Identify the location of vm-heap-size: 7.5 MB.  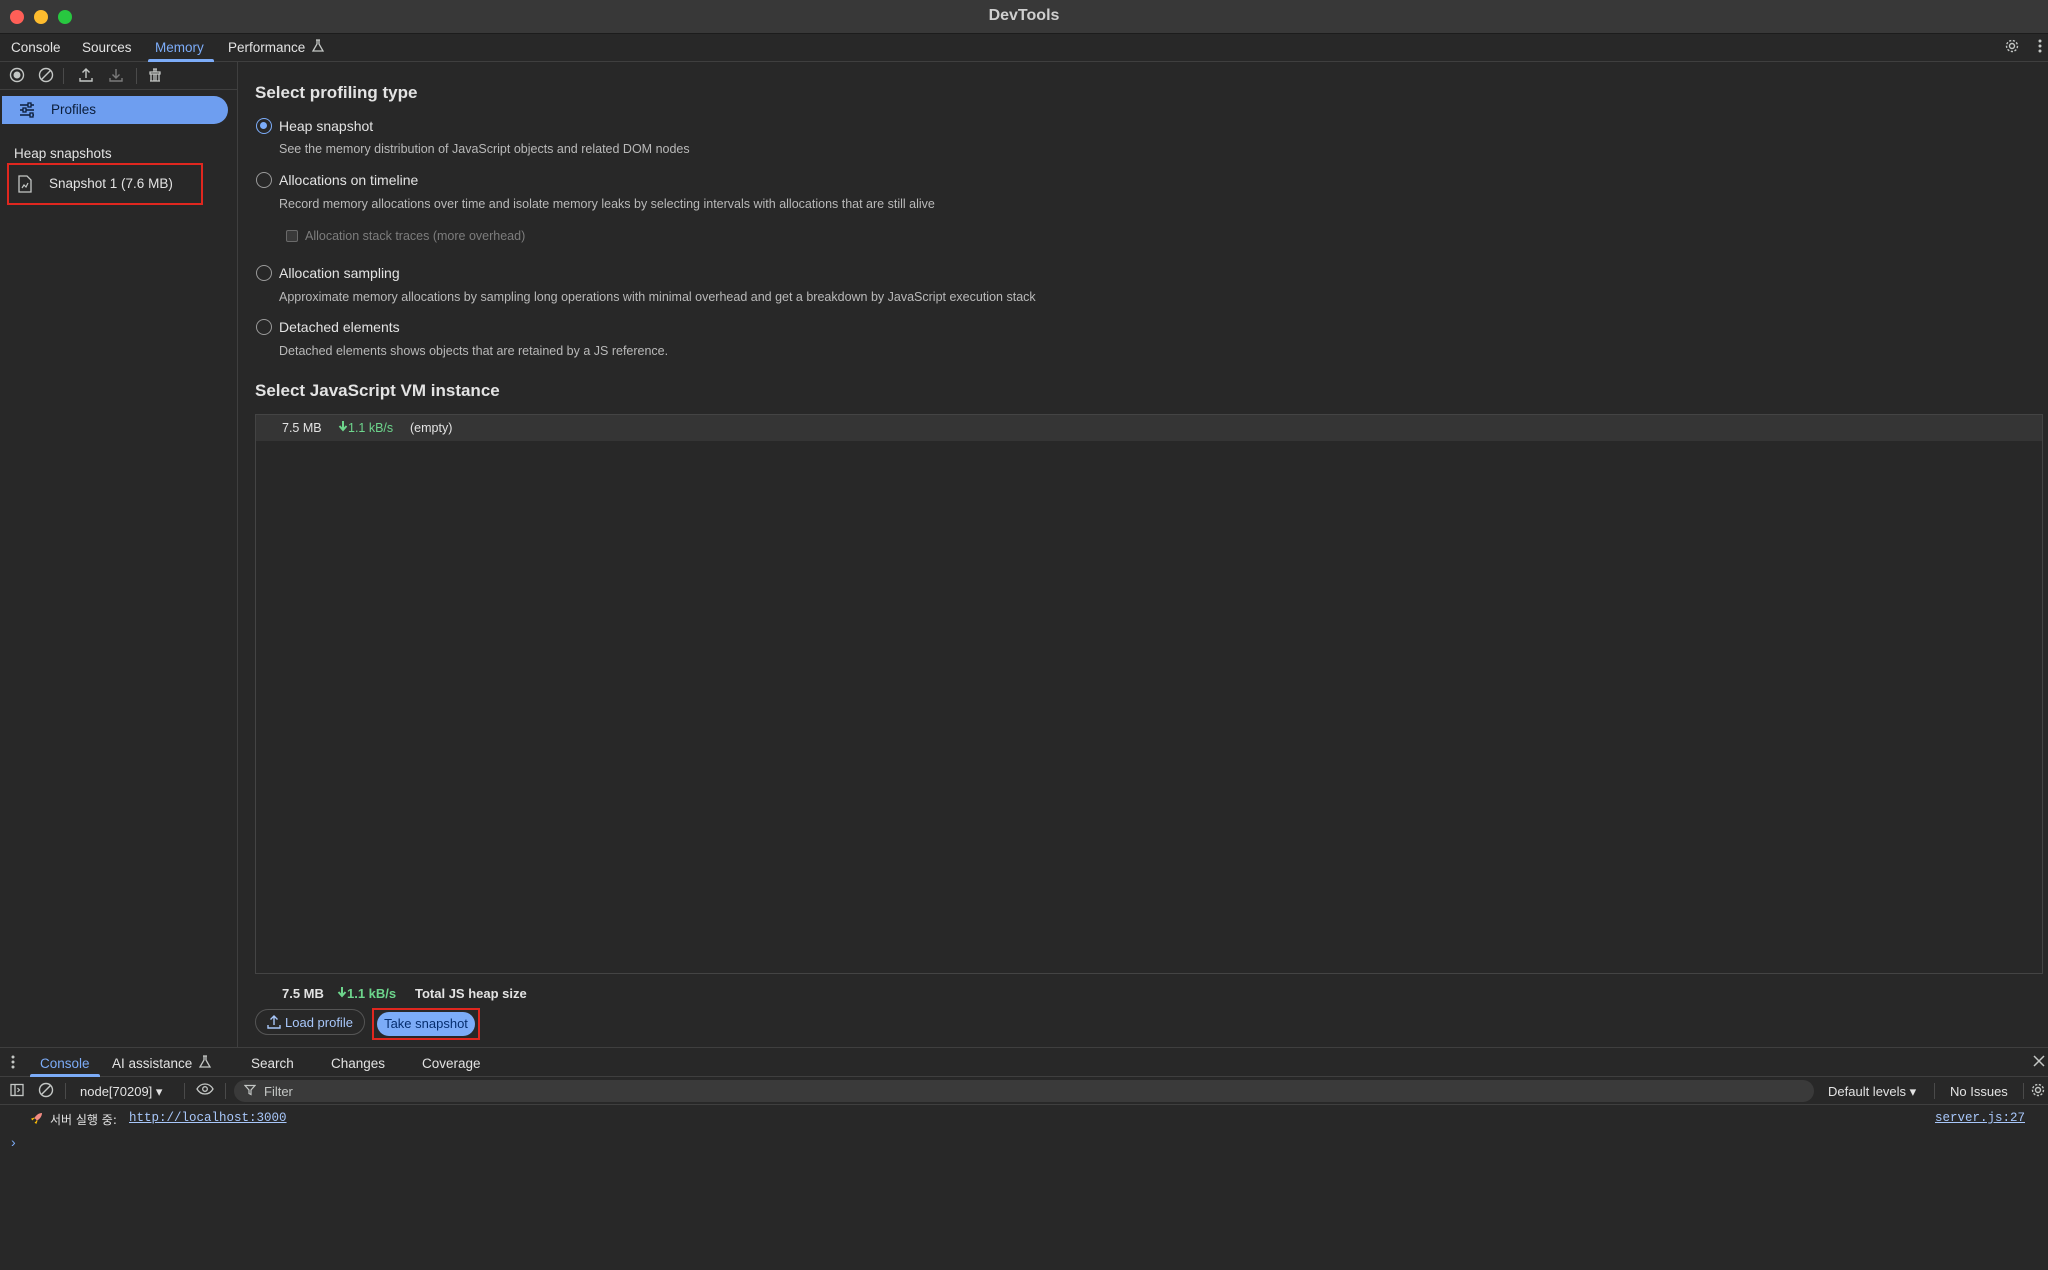
(302, 428).